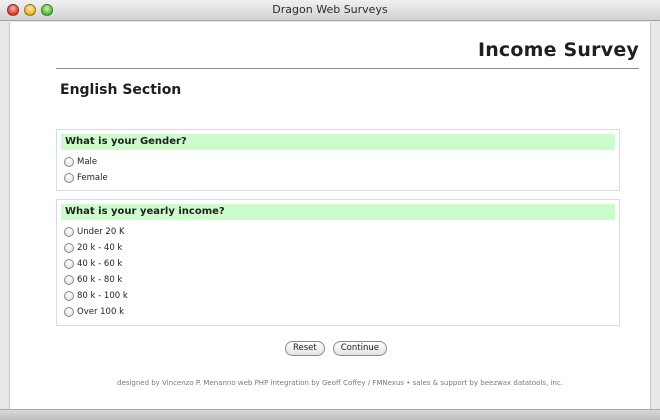  I want to click on option-label: Male, so click(87, 162).